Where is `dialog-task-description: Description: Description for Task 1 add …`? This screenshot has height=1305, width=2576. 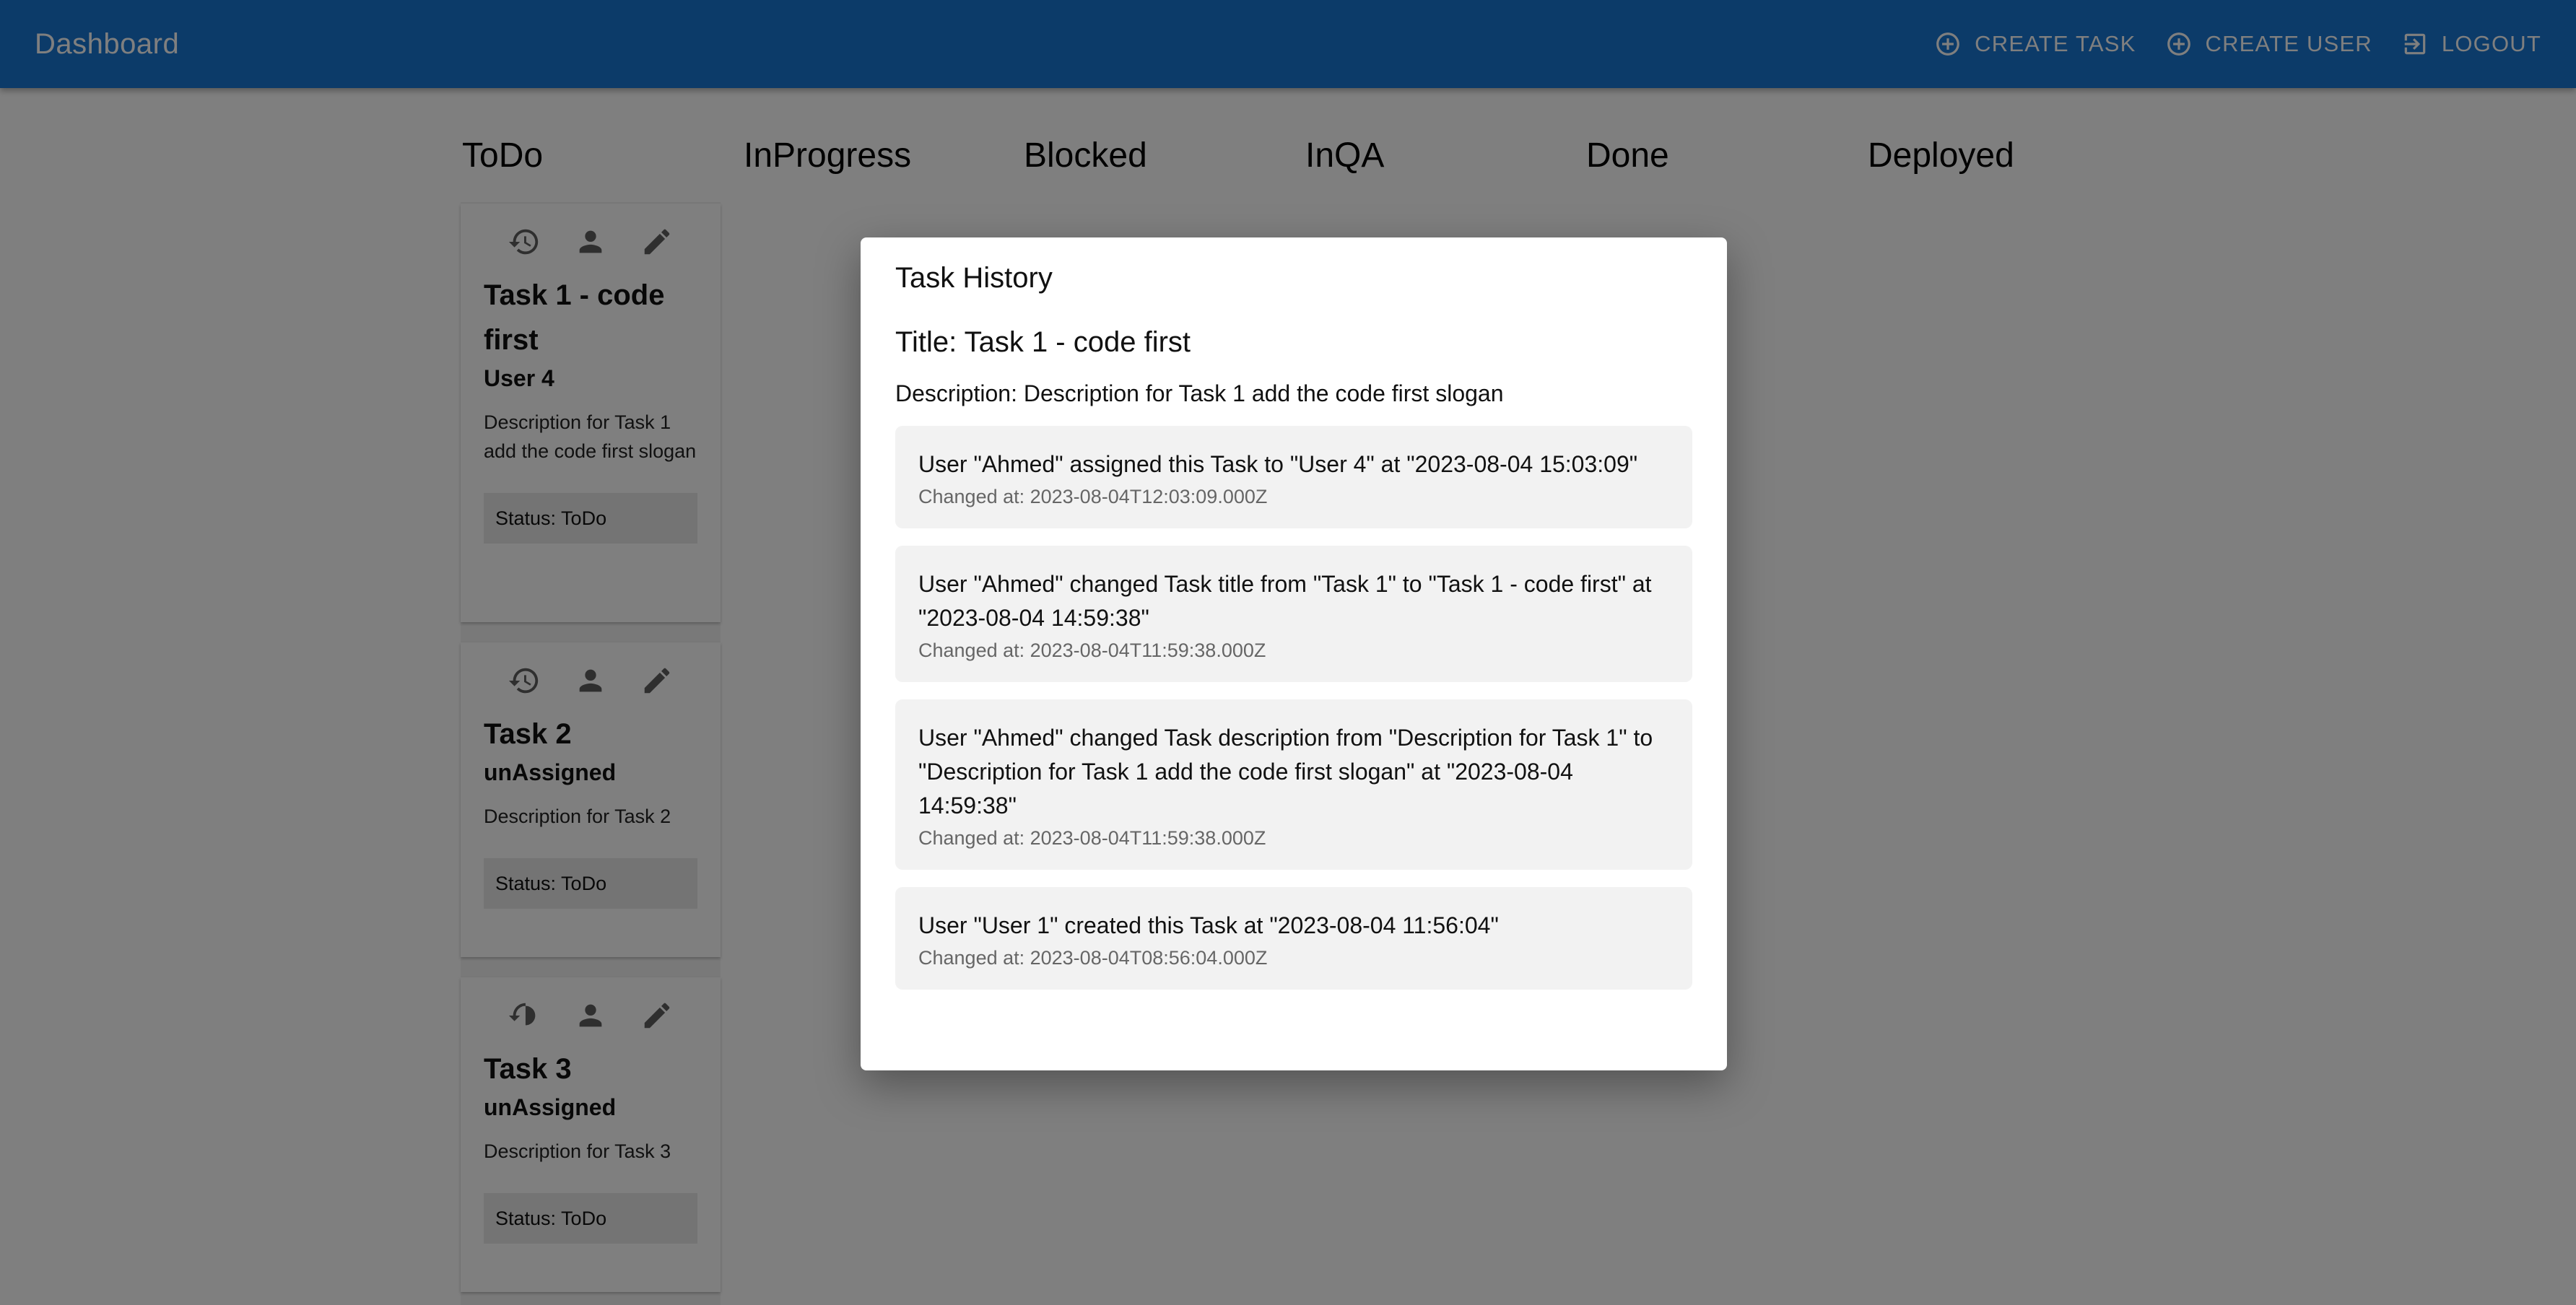
dialog-task-description: Description: Description for Task 1 add … is located at coordinates (1199, 393).